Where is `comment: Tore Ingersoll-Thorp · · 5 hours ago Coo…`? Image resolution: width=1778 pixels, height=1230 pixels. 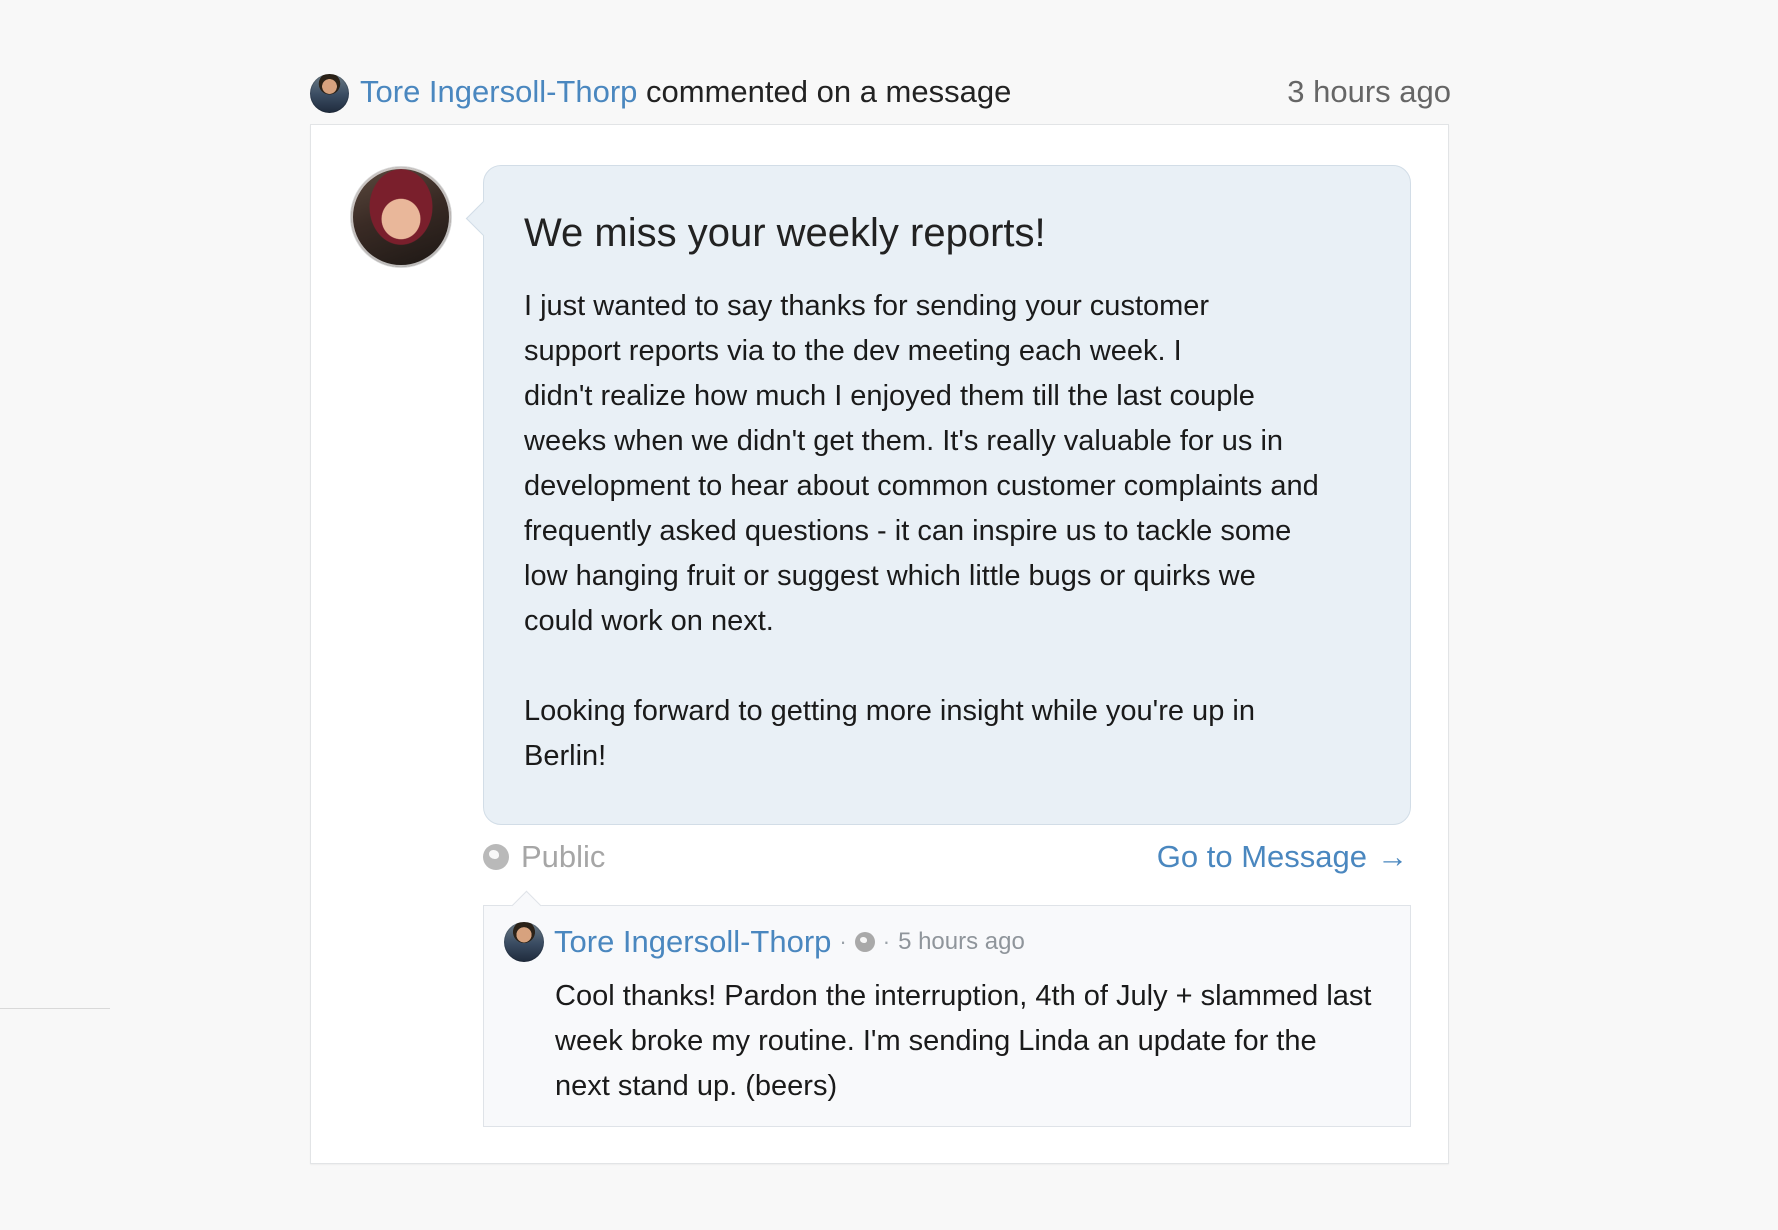
comment: Tore Ingersoll-Thorp · · 5 hours ago Coo… is located at coordinates (947, 1008).